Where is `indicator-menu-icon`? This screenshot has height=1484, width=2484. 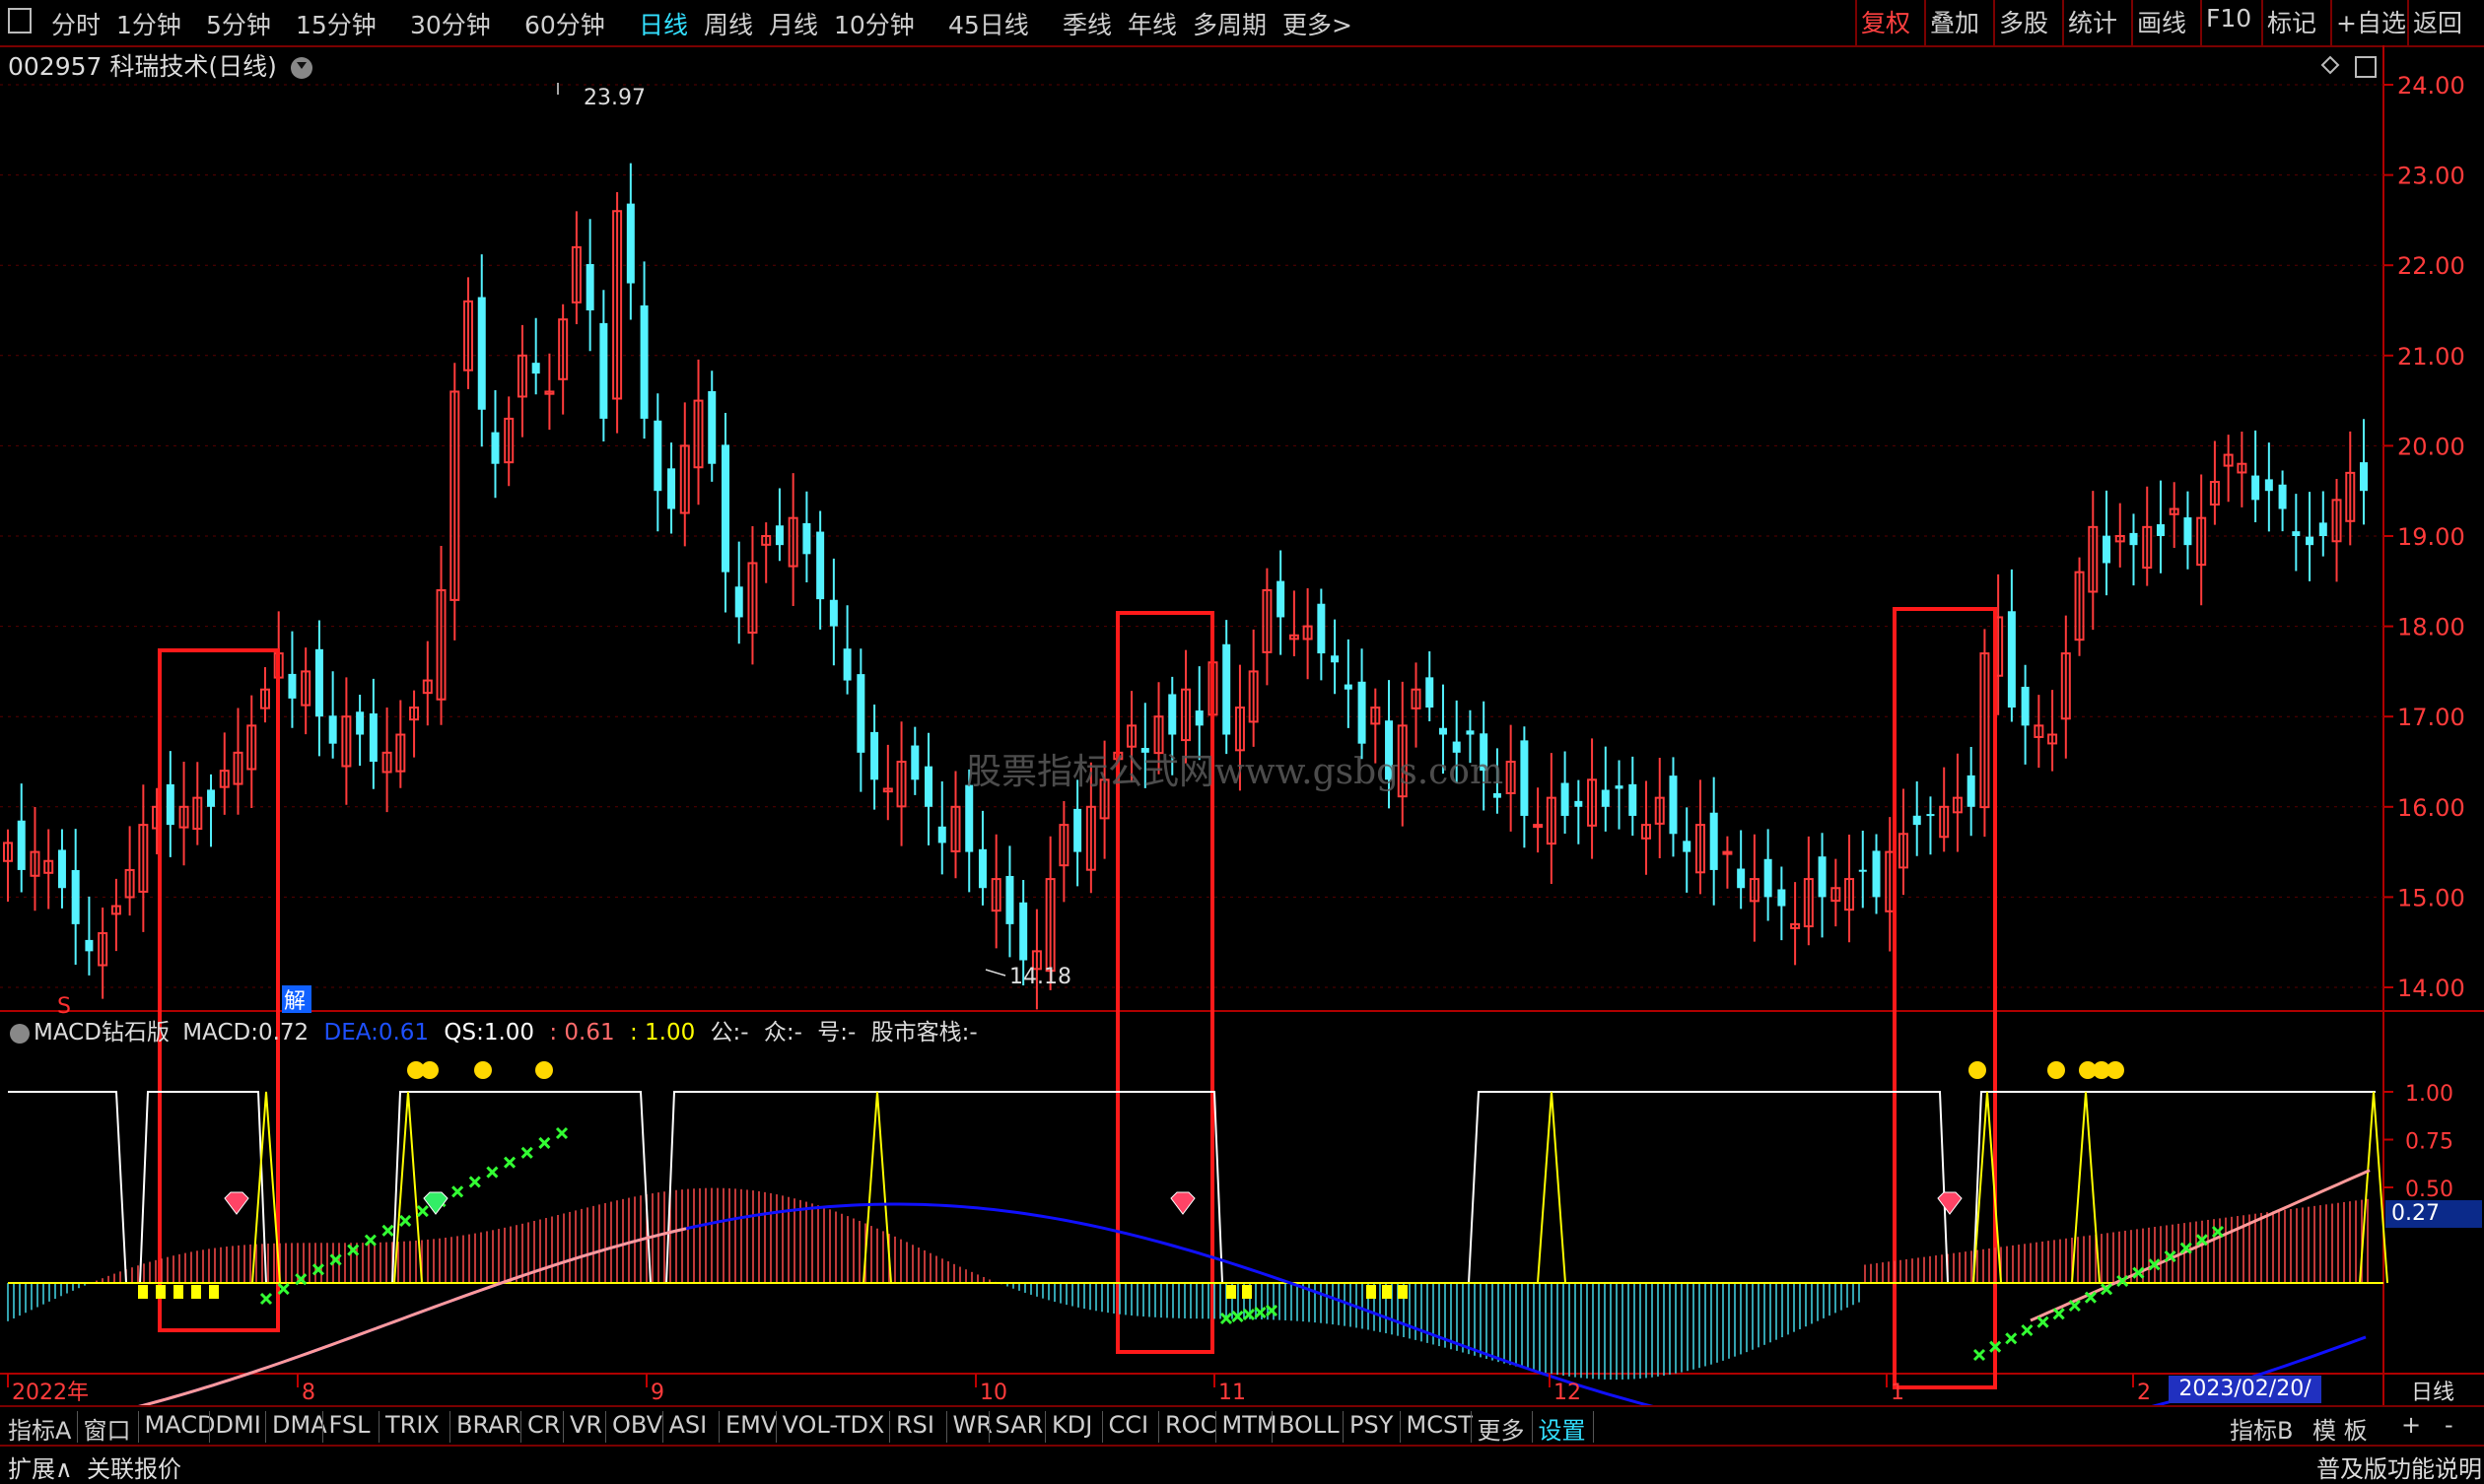
indicator-menu-icon is located at coordinates (20, 1033).